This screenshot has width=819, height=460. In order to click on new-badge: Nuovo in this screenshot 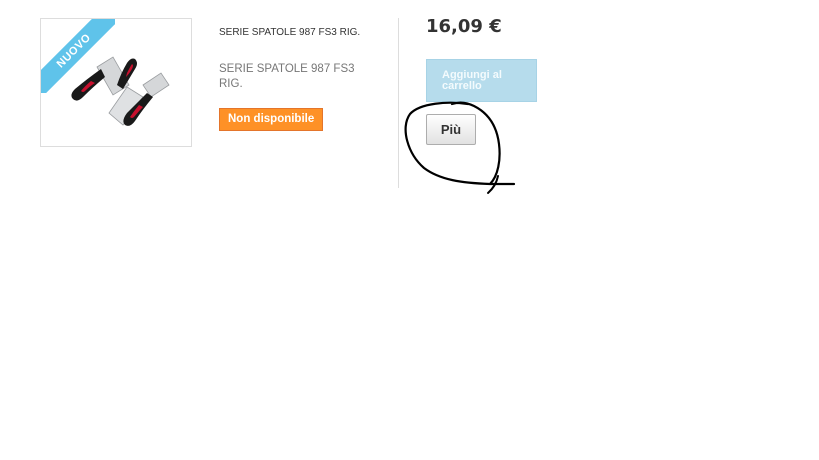, I will do `click(78, 56)`.